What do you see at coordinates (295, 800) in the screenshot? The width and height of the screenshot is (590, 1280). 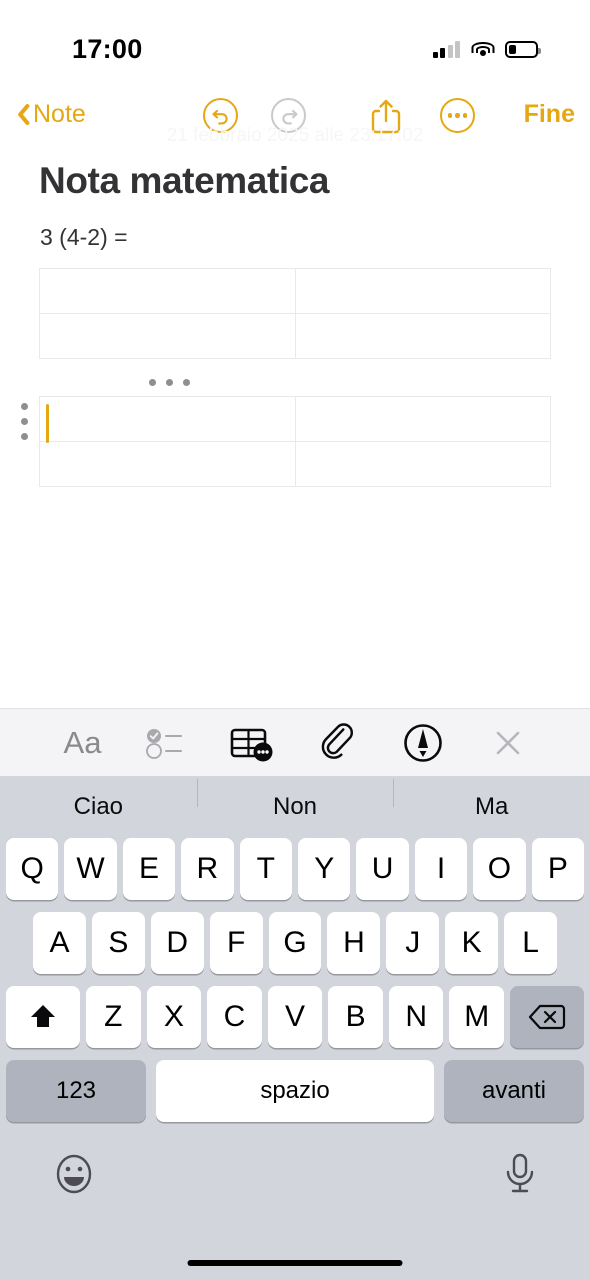 I see `prediction-2: Non` at bounding box center [295, 800].